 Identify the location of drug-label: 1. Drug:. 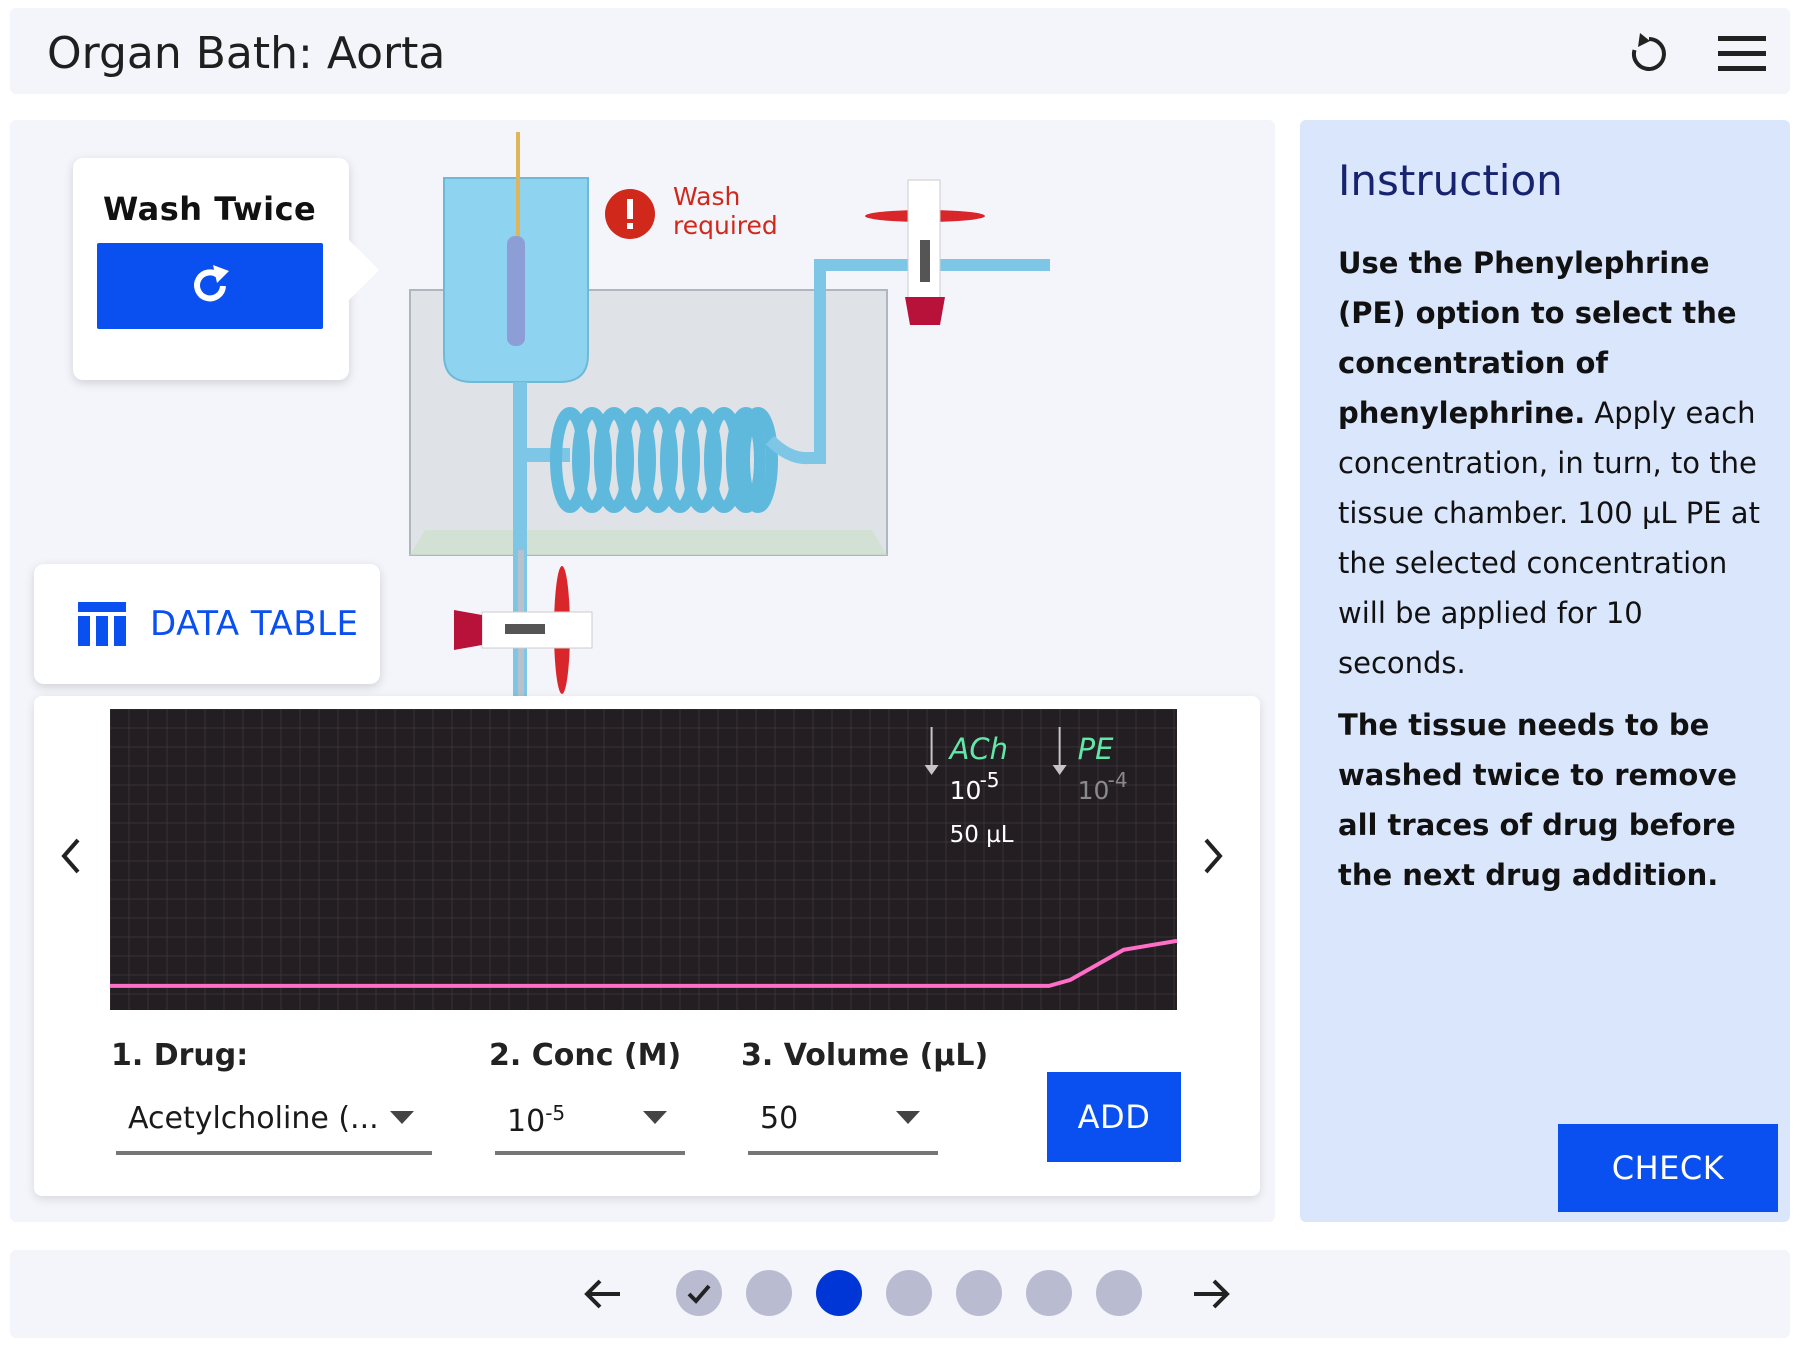
(180, 1055).